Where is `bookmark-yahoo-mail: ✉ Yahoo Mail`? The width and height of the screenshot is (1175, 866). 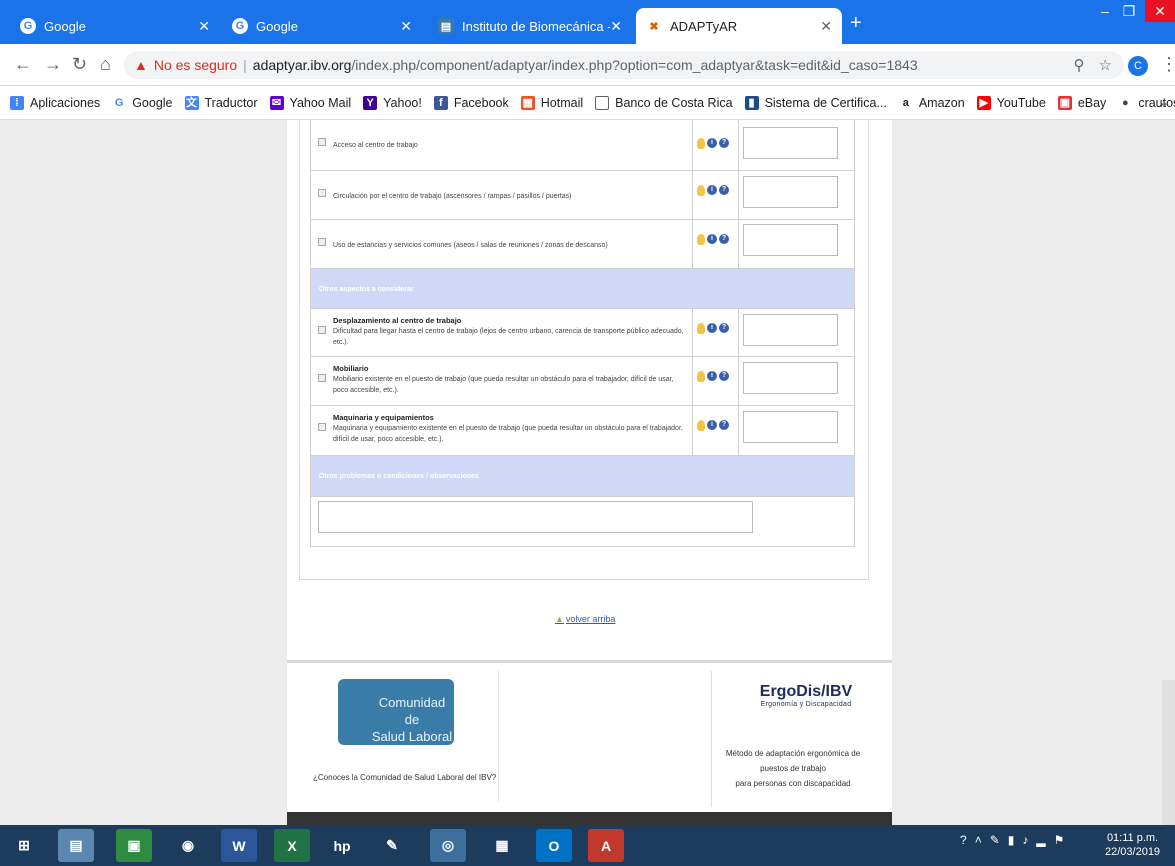
bookmark-yahoo-mail: ✉ Yahoo Mail is located at coordinates (310, 102).